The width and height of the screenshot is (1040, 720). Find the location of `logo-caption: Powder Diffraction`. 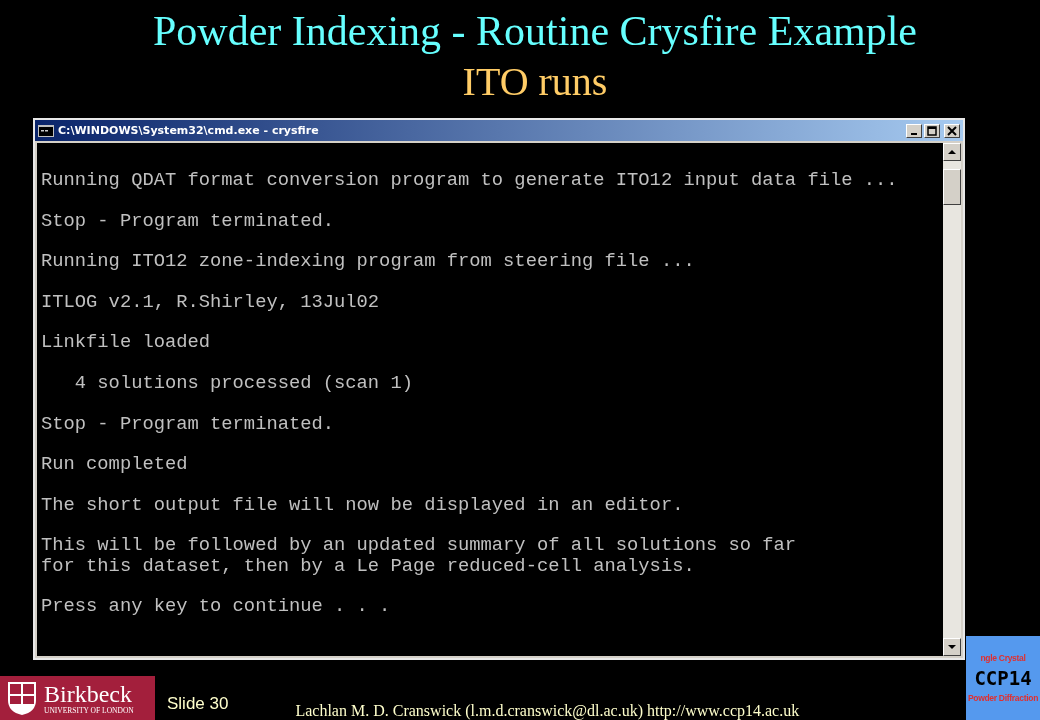

logo-caption: Powder Diffraction is located at coordinates (1003, 698).